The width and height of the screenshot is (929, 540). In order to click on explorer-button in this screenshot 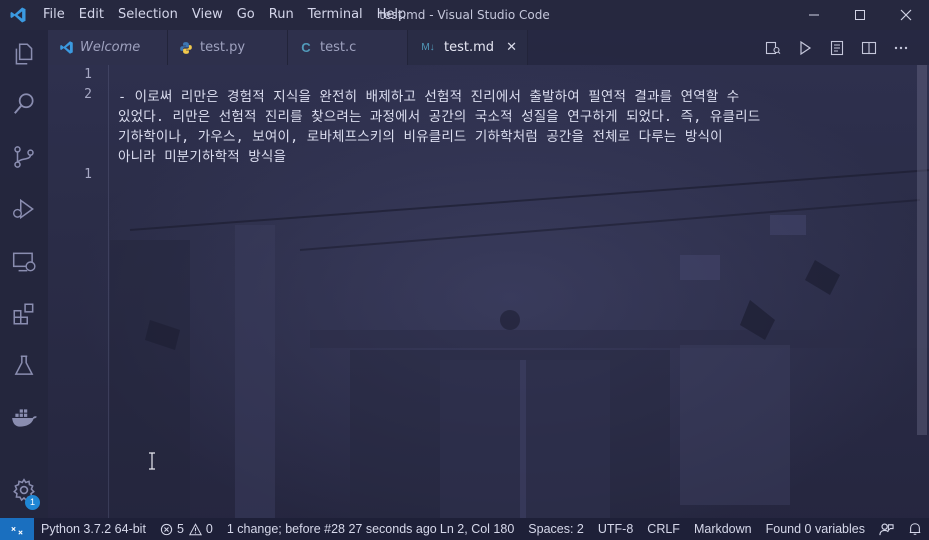, I will do `click(24, 54)`.